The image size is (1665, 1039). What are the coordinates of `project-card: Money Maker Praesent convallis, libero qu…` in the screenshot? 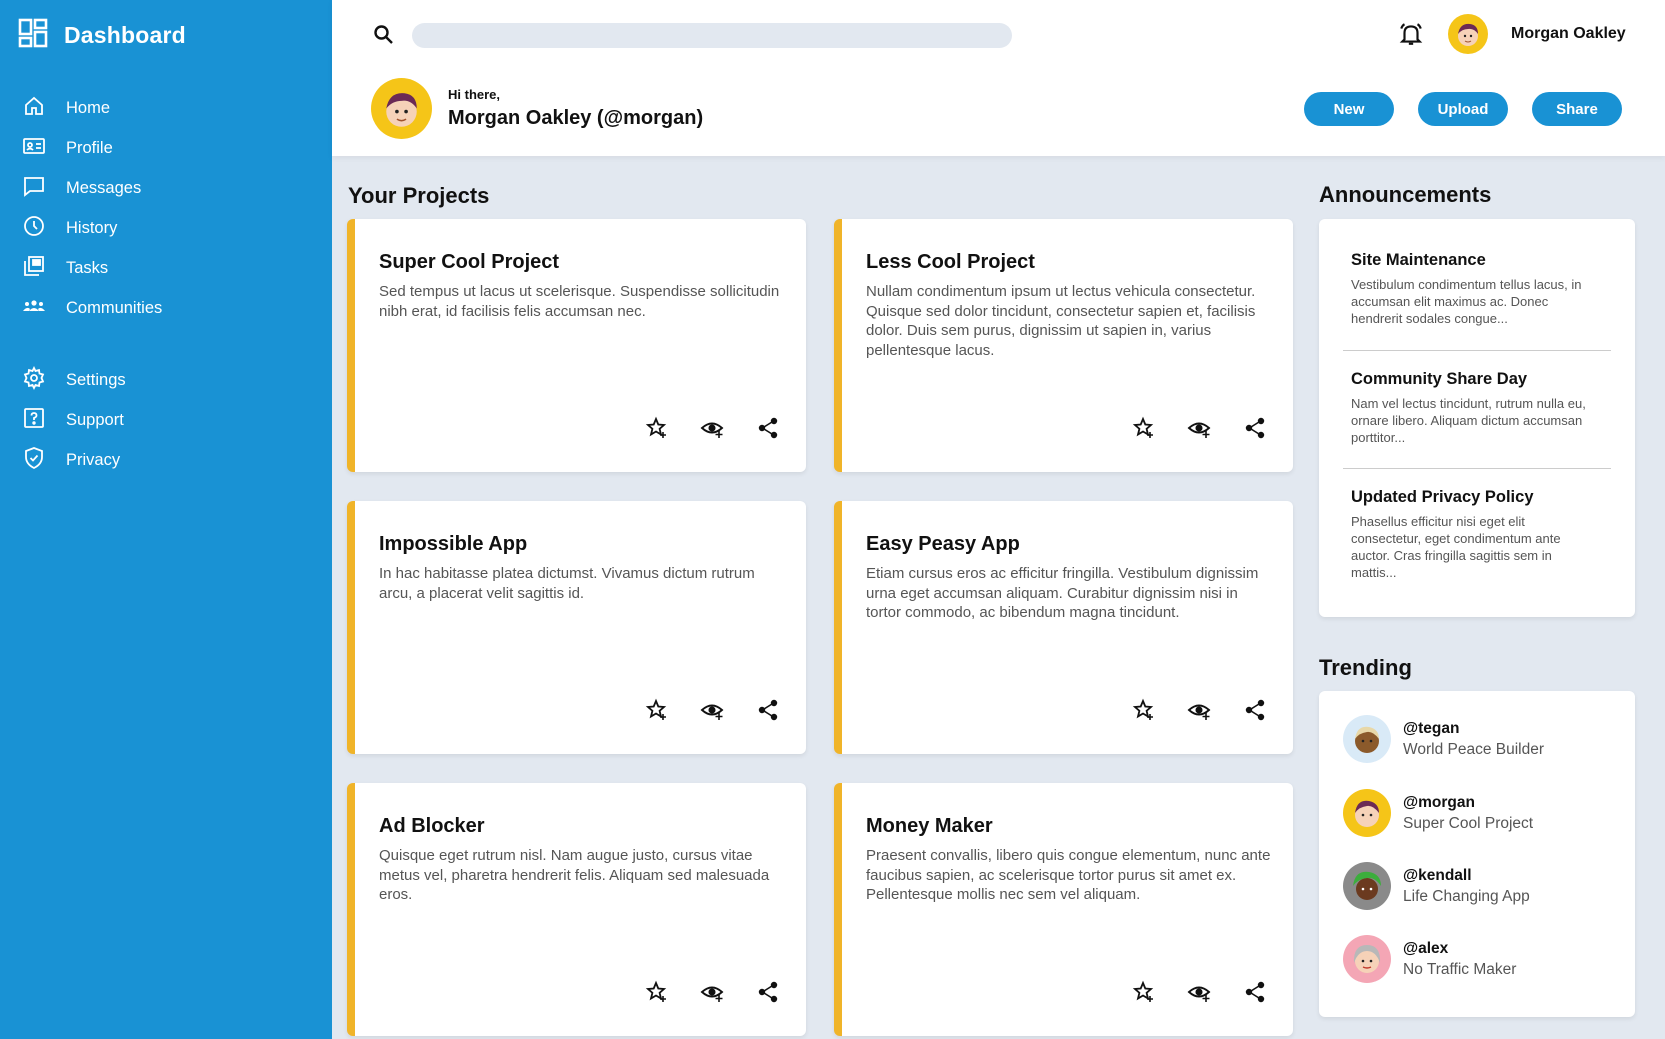 It's located at (1063, 909).